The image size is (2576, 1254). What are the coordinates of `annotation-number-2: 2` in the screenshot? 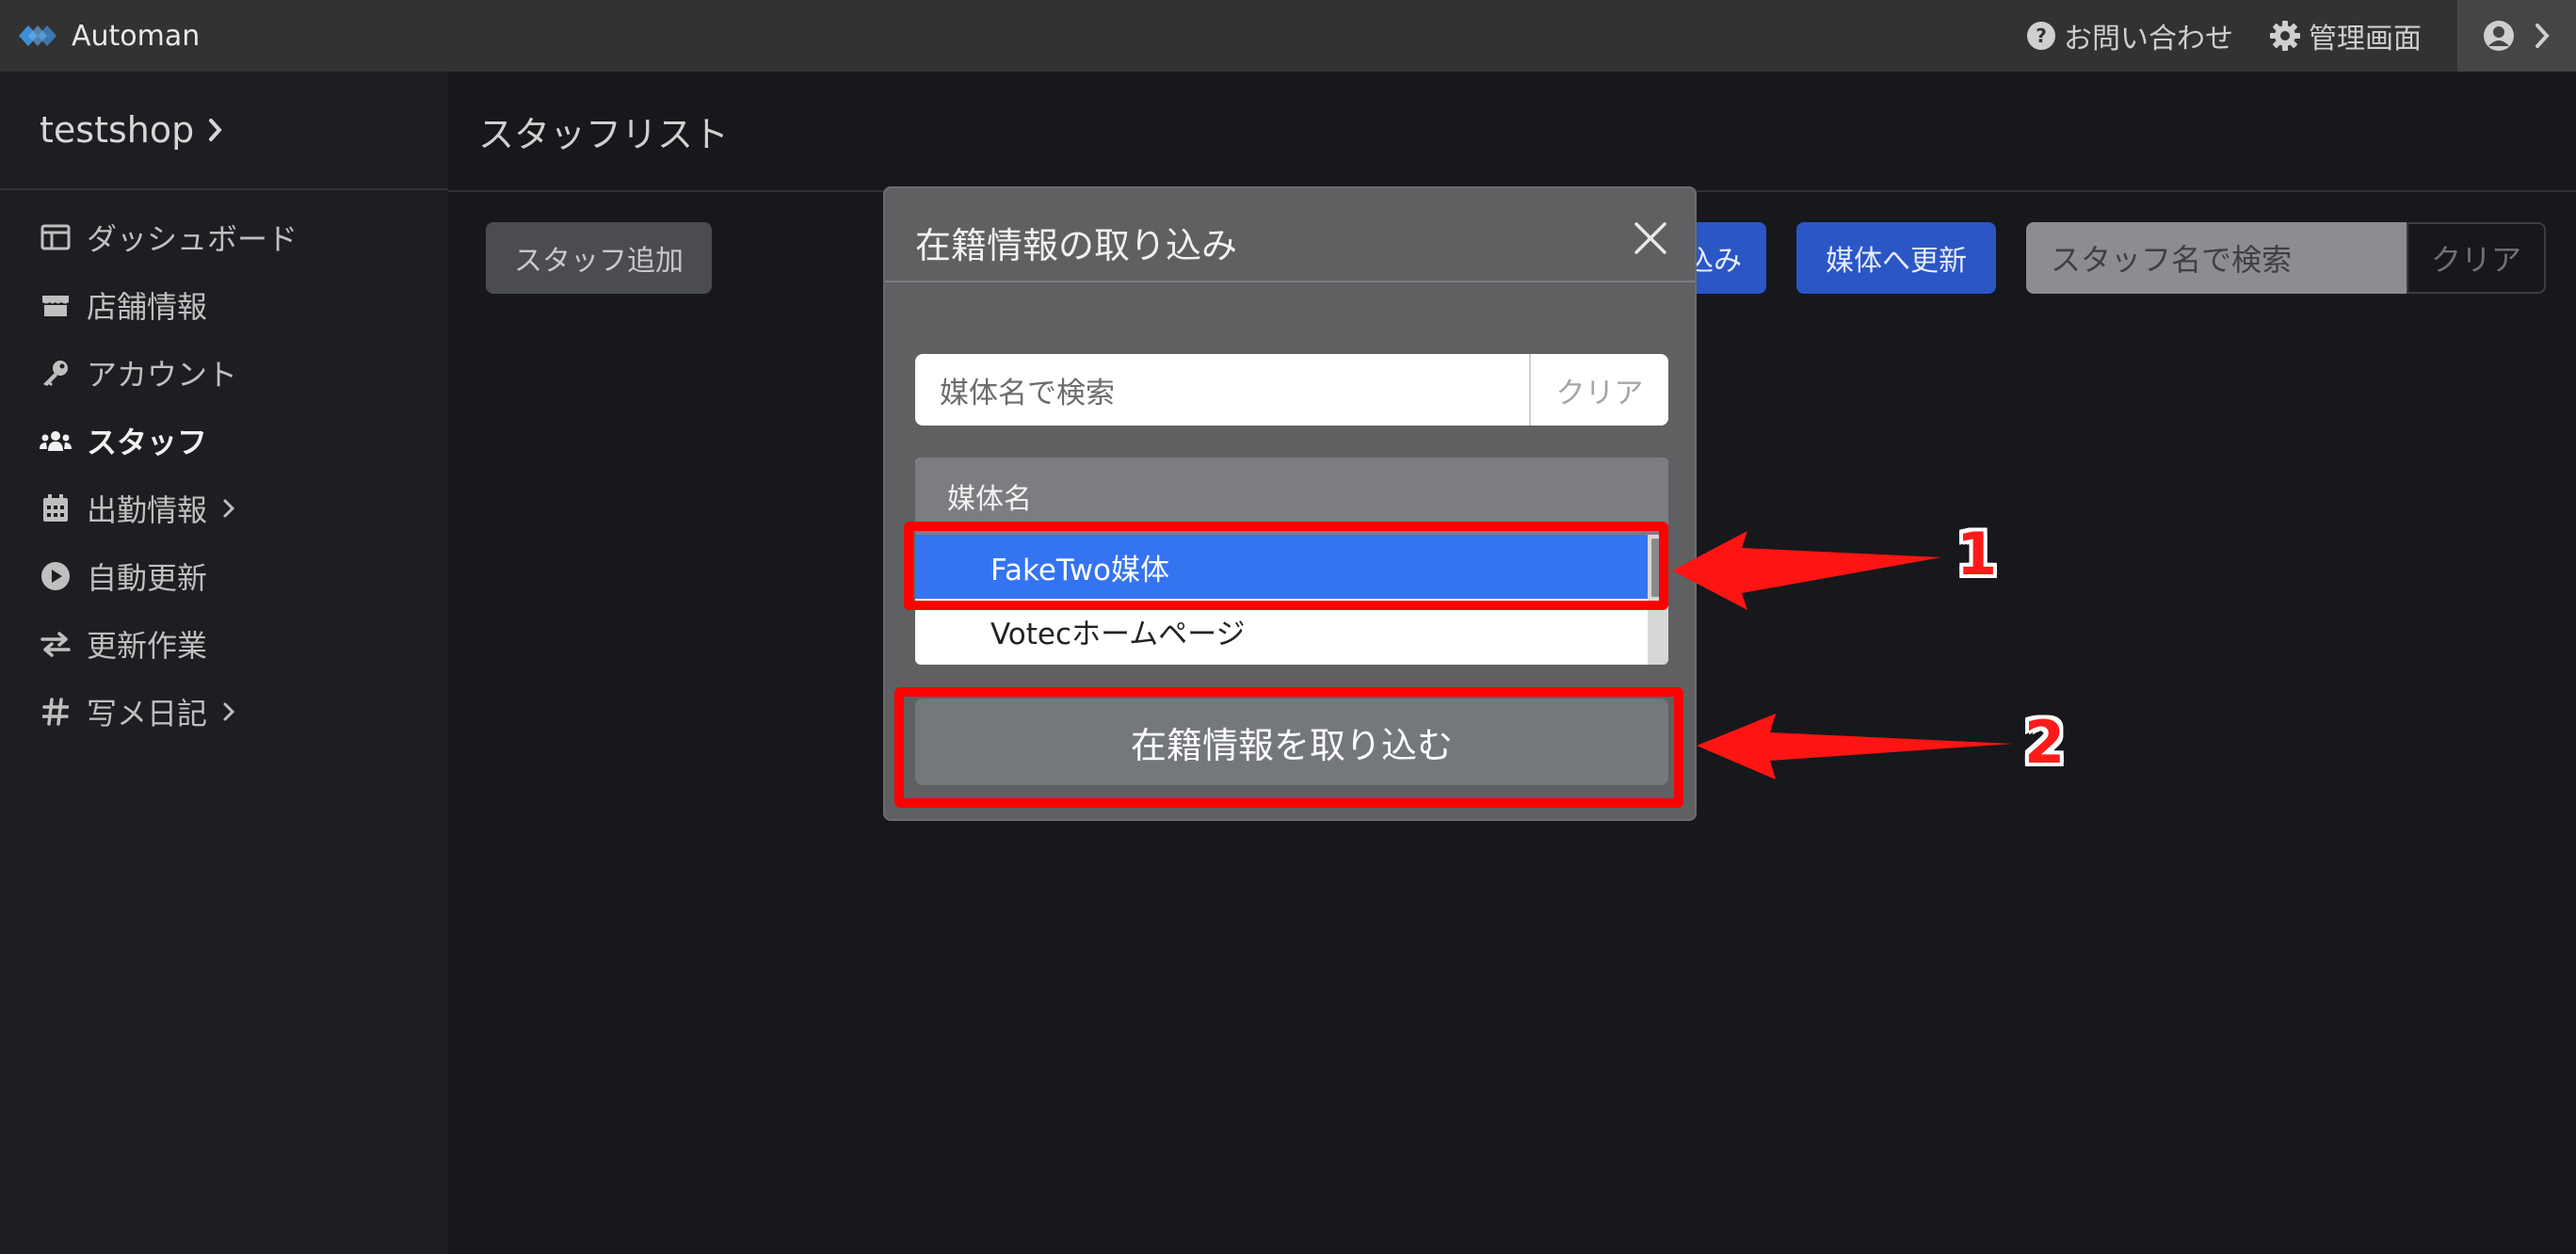 It's located at (2045, 743).